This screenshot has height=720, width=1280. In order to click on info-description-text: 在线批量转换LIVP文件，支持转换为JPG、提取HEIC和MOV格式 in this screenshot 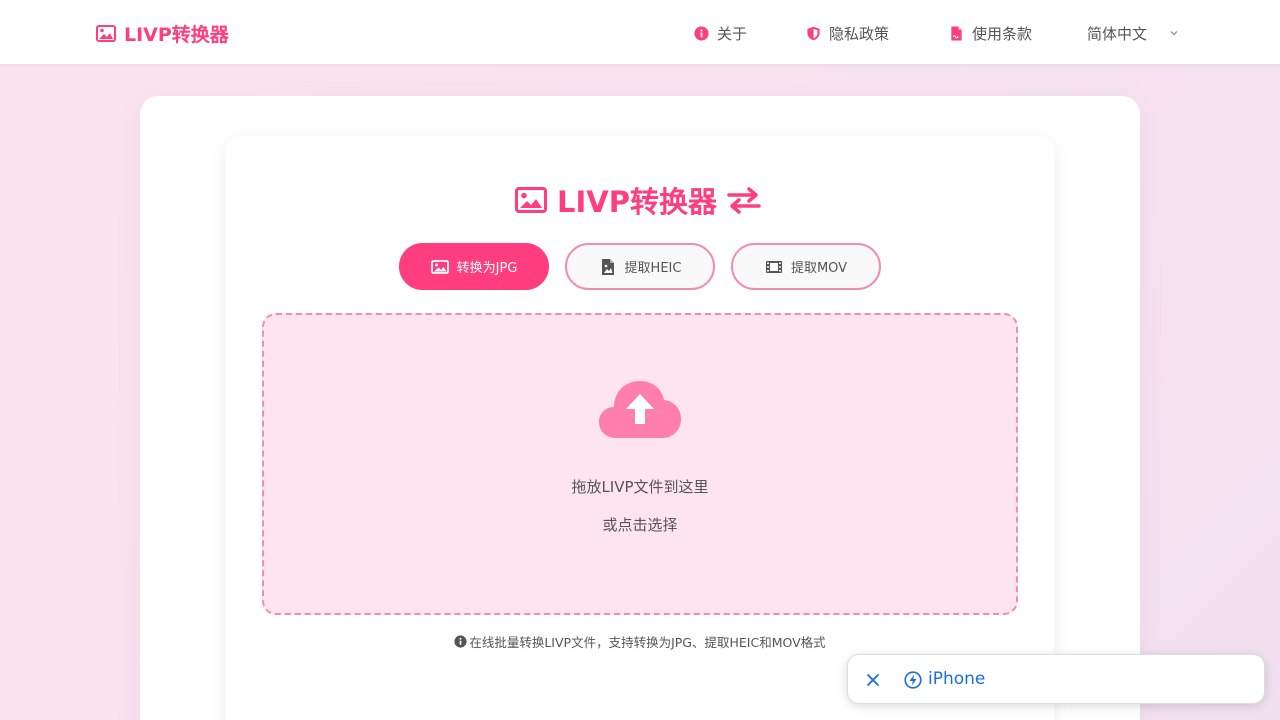, I will do `click(647, 642)`.